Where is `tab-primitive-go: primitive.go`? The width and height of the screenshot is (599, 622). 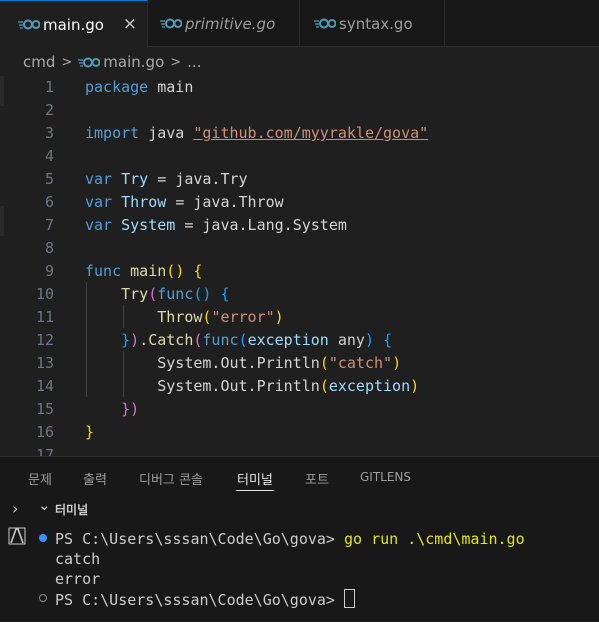
tab-primitive-go: primitive.go is located at coordinates (224, 23).